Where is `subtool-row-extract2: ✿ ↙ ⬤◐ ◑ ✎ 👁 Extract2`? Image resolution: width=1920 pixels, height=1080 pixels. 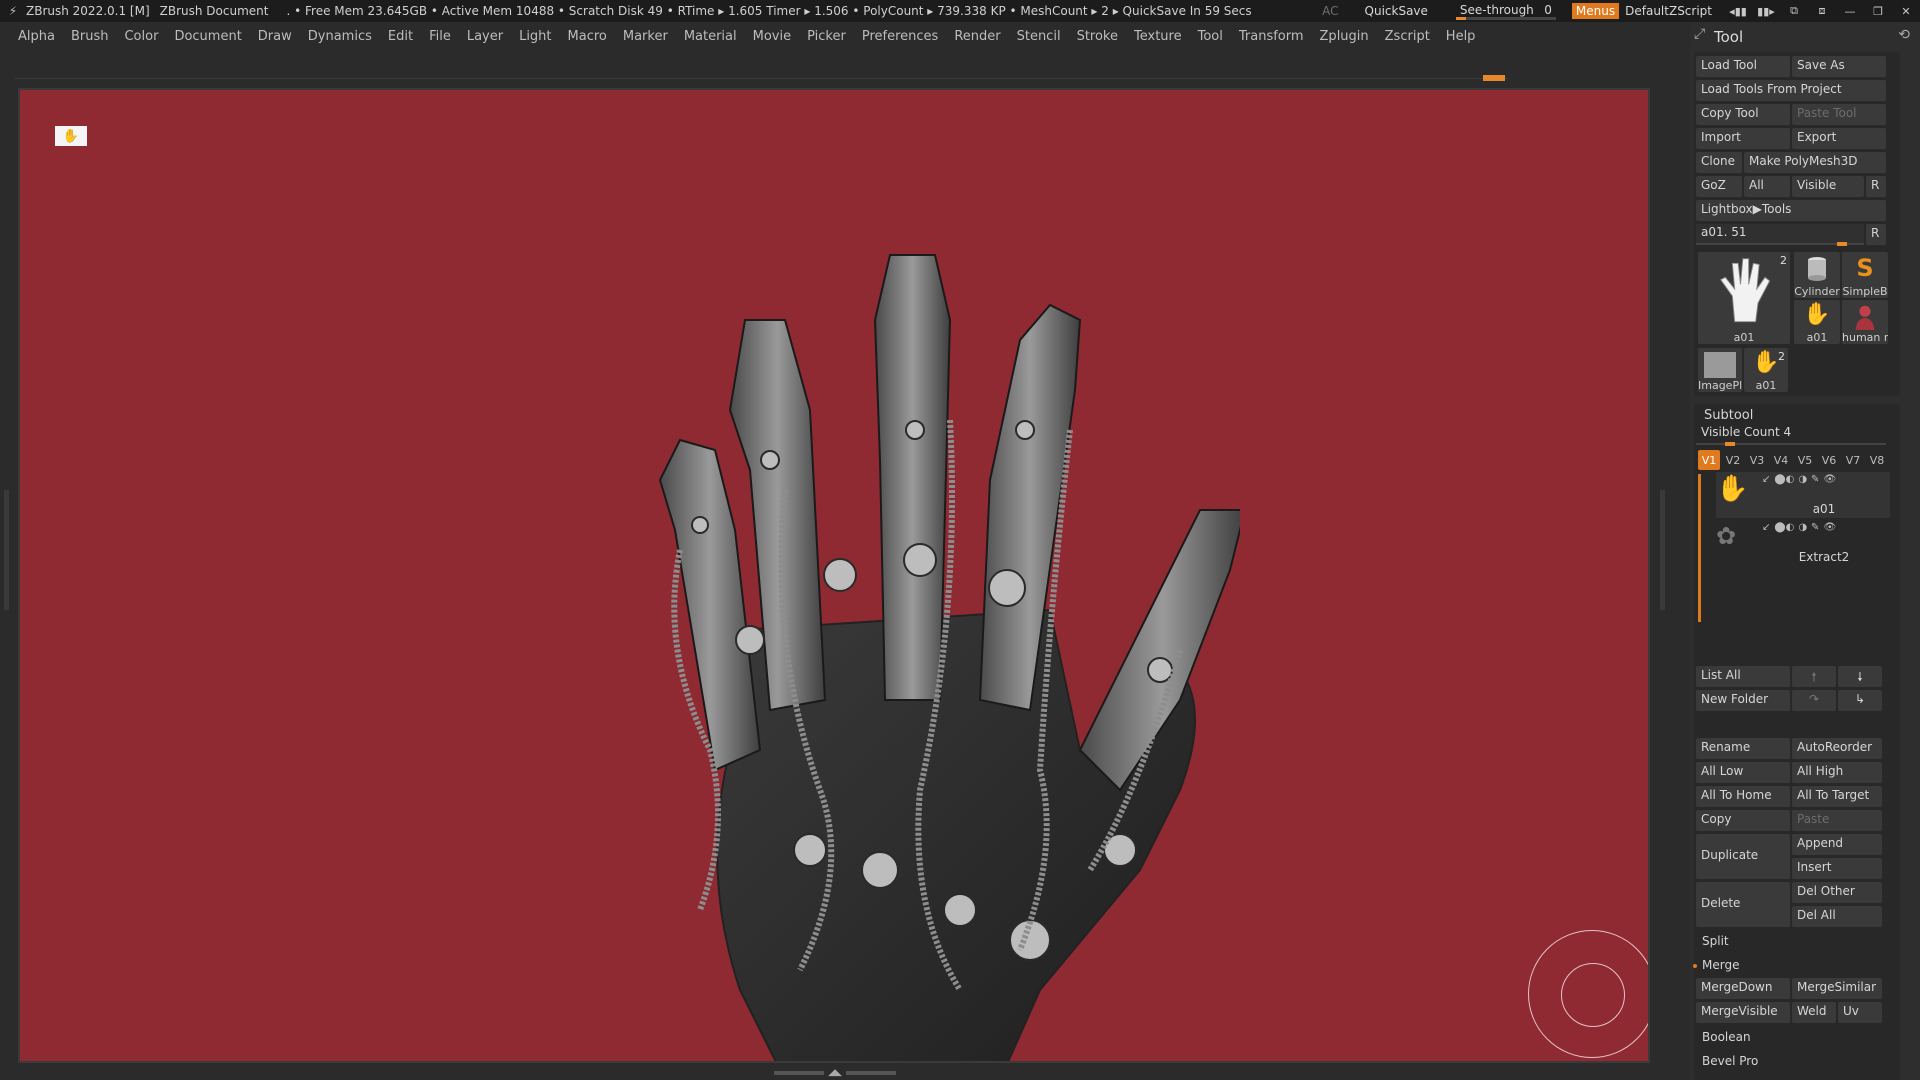
subtool-row-extract2: ✿ ↙ ⬤◐ ◑ ✎ 👁 Extract2 is located at coordinates (1803, 543).